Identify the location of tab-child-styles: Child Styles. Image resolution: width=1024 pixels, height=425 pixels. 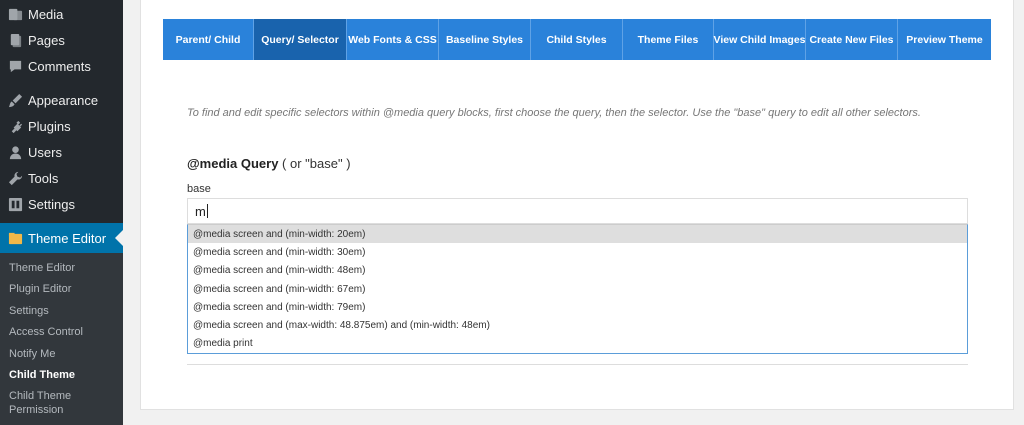
(577, 39).